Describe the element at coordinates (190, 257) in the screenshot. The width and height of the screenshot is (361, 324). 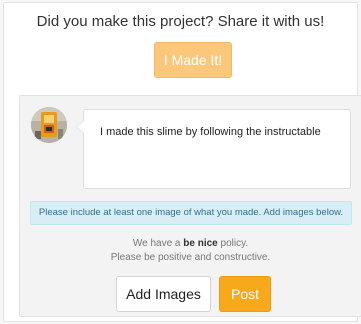
I see `policy-line-2: Please be positive and constructive.` at that location.